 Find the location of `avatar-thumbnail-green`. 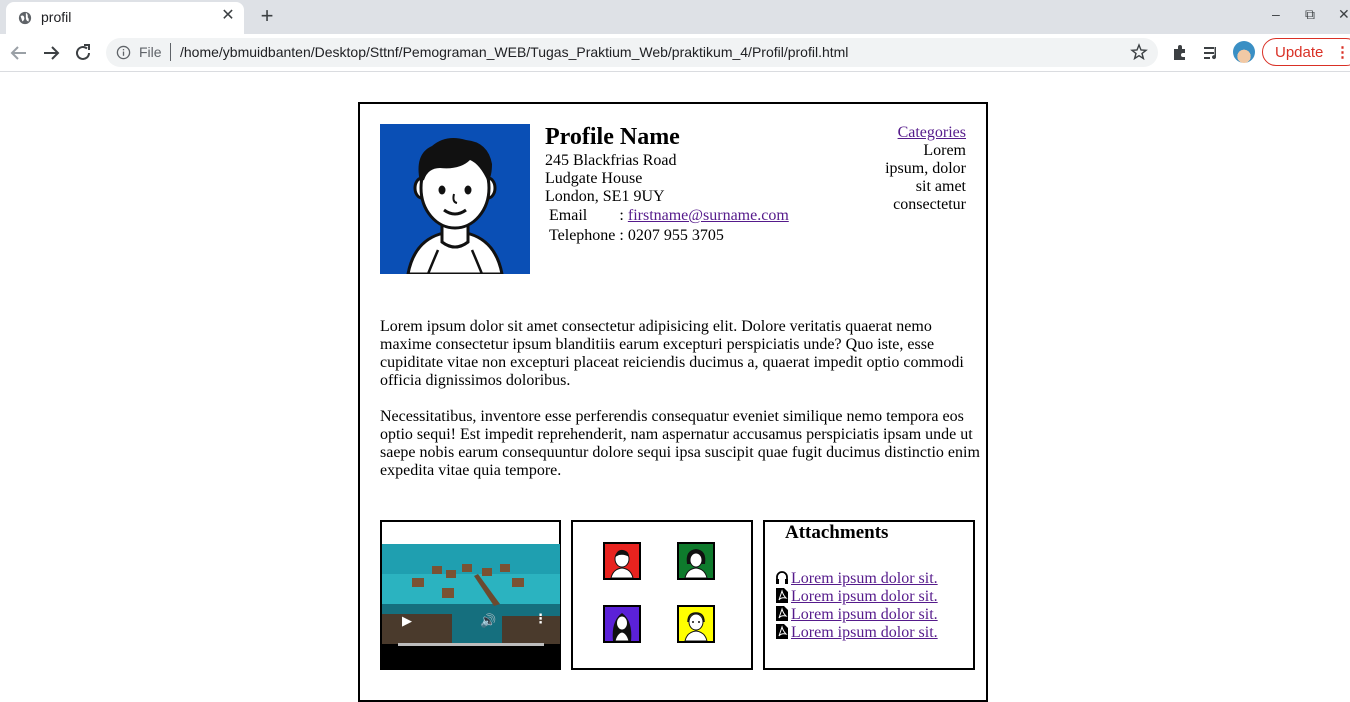

avatar-thumbnail-green is located at coordinates (696, 561).